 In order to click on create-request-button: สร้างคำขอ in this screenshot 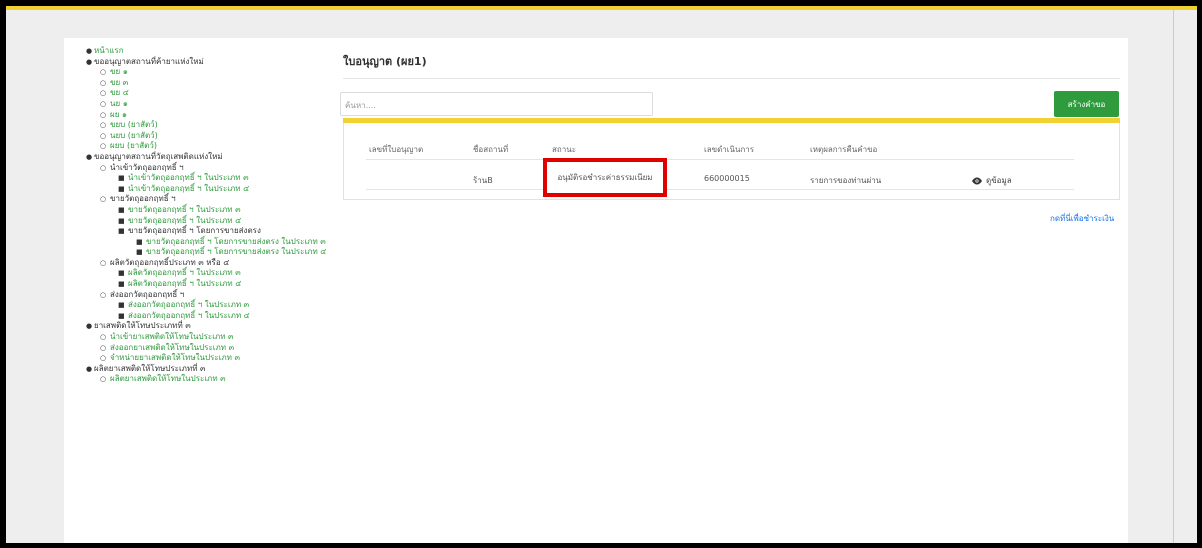, I will do `click(1086, 104)`.